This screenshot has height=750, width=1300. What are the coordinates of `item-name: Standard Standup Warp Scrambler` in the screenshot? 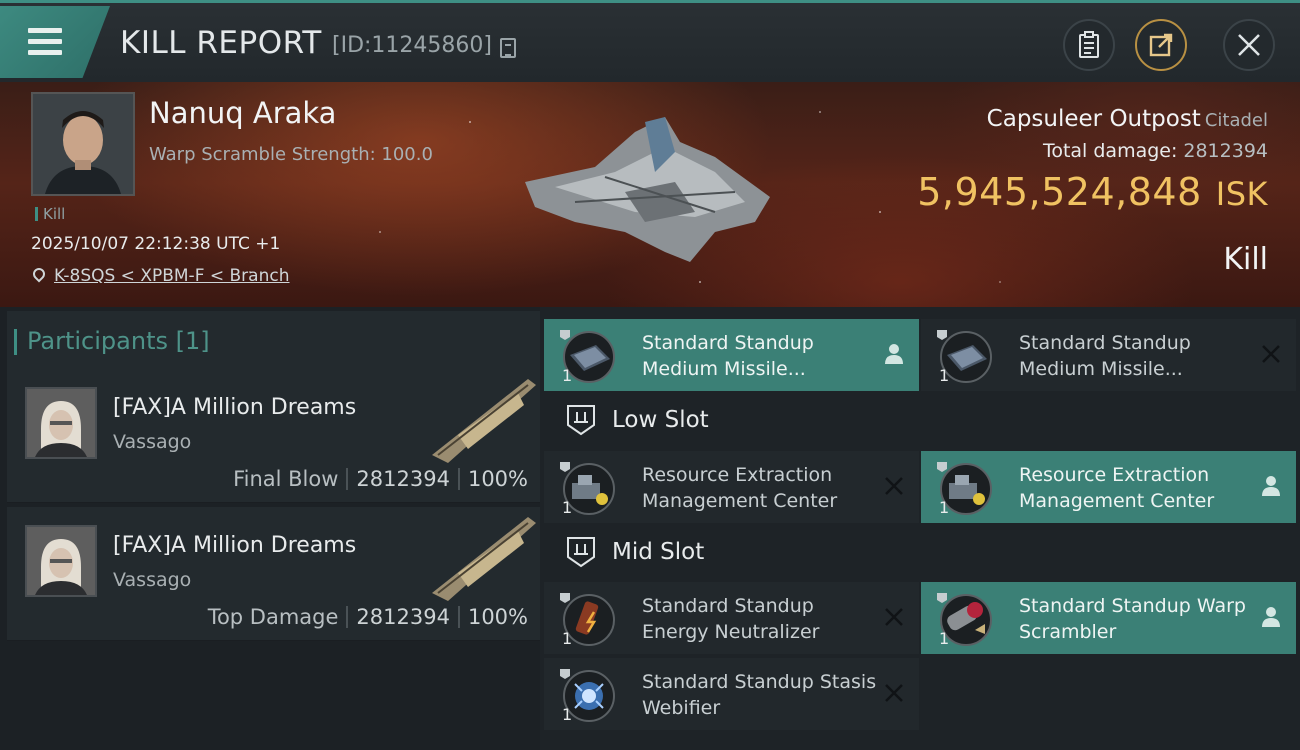 It's located at (1132, 619).